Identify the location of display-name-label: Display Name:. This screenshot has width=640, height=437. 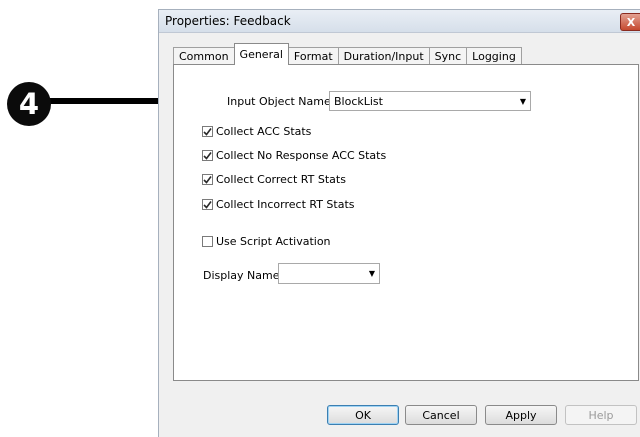
(243, 275).